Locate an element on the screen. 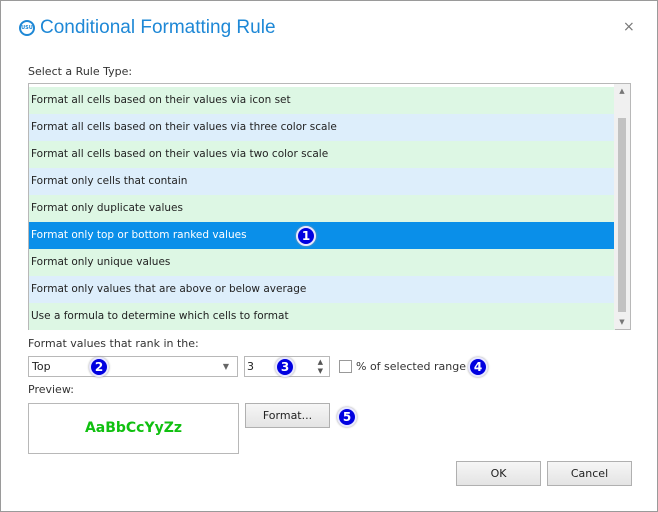  preview-box: AaBbCcYyZz is located at coordinates (133, 428).